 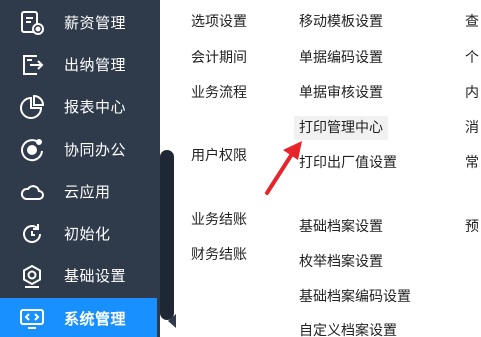 What do you see at coordinates (472, 93) in the screenshot?
I see `menu-item-col3-3: 内` at bounding box center [472, 93].